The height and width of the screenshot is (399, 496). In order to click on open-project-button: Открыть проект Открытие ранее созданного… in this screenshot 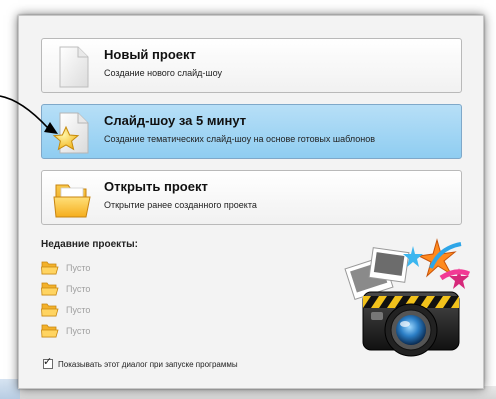, I will do `click(251, 197)`.